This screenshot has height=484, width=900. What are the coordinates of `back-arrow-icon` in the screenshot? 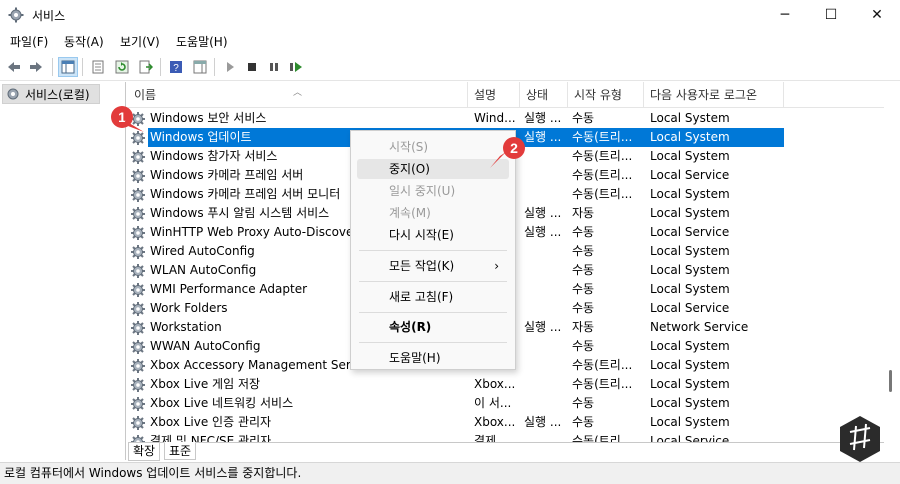 It's located at (14, 67).